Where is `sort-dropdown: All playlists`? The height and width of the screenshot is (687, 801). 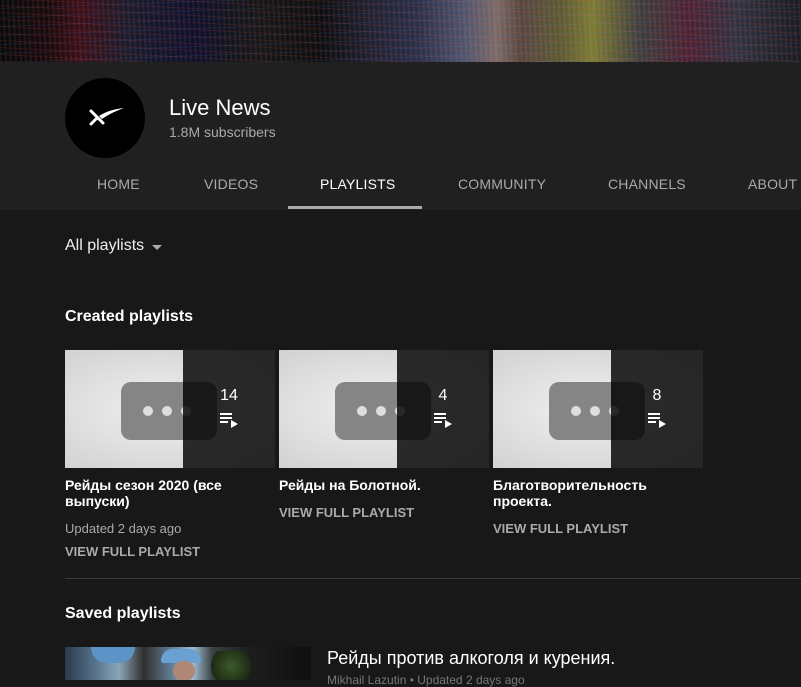
sort-dropdown: All playlists is located at coordinates (114, 246).